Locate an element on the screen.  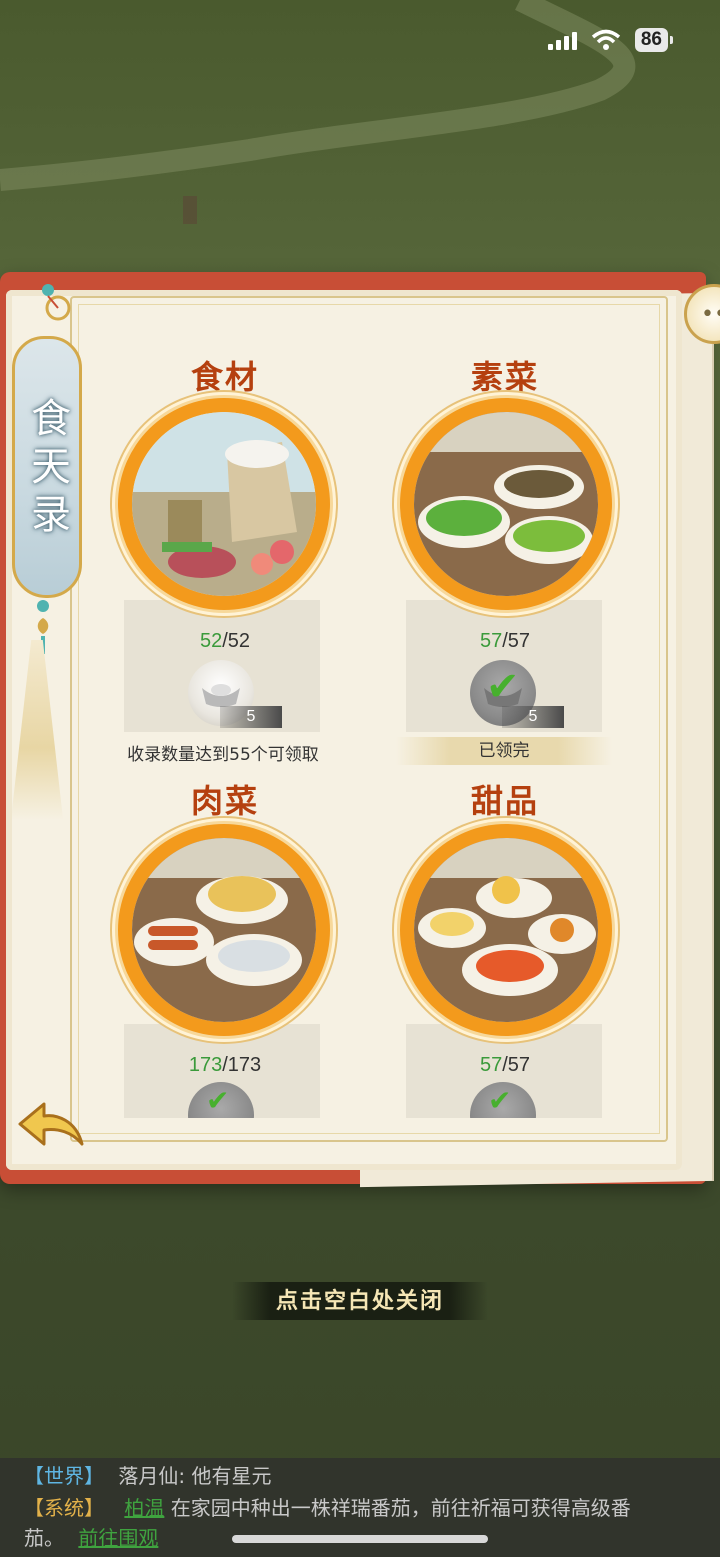
chat-username-link: 柏温 is located at coordinates (144, 1508).